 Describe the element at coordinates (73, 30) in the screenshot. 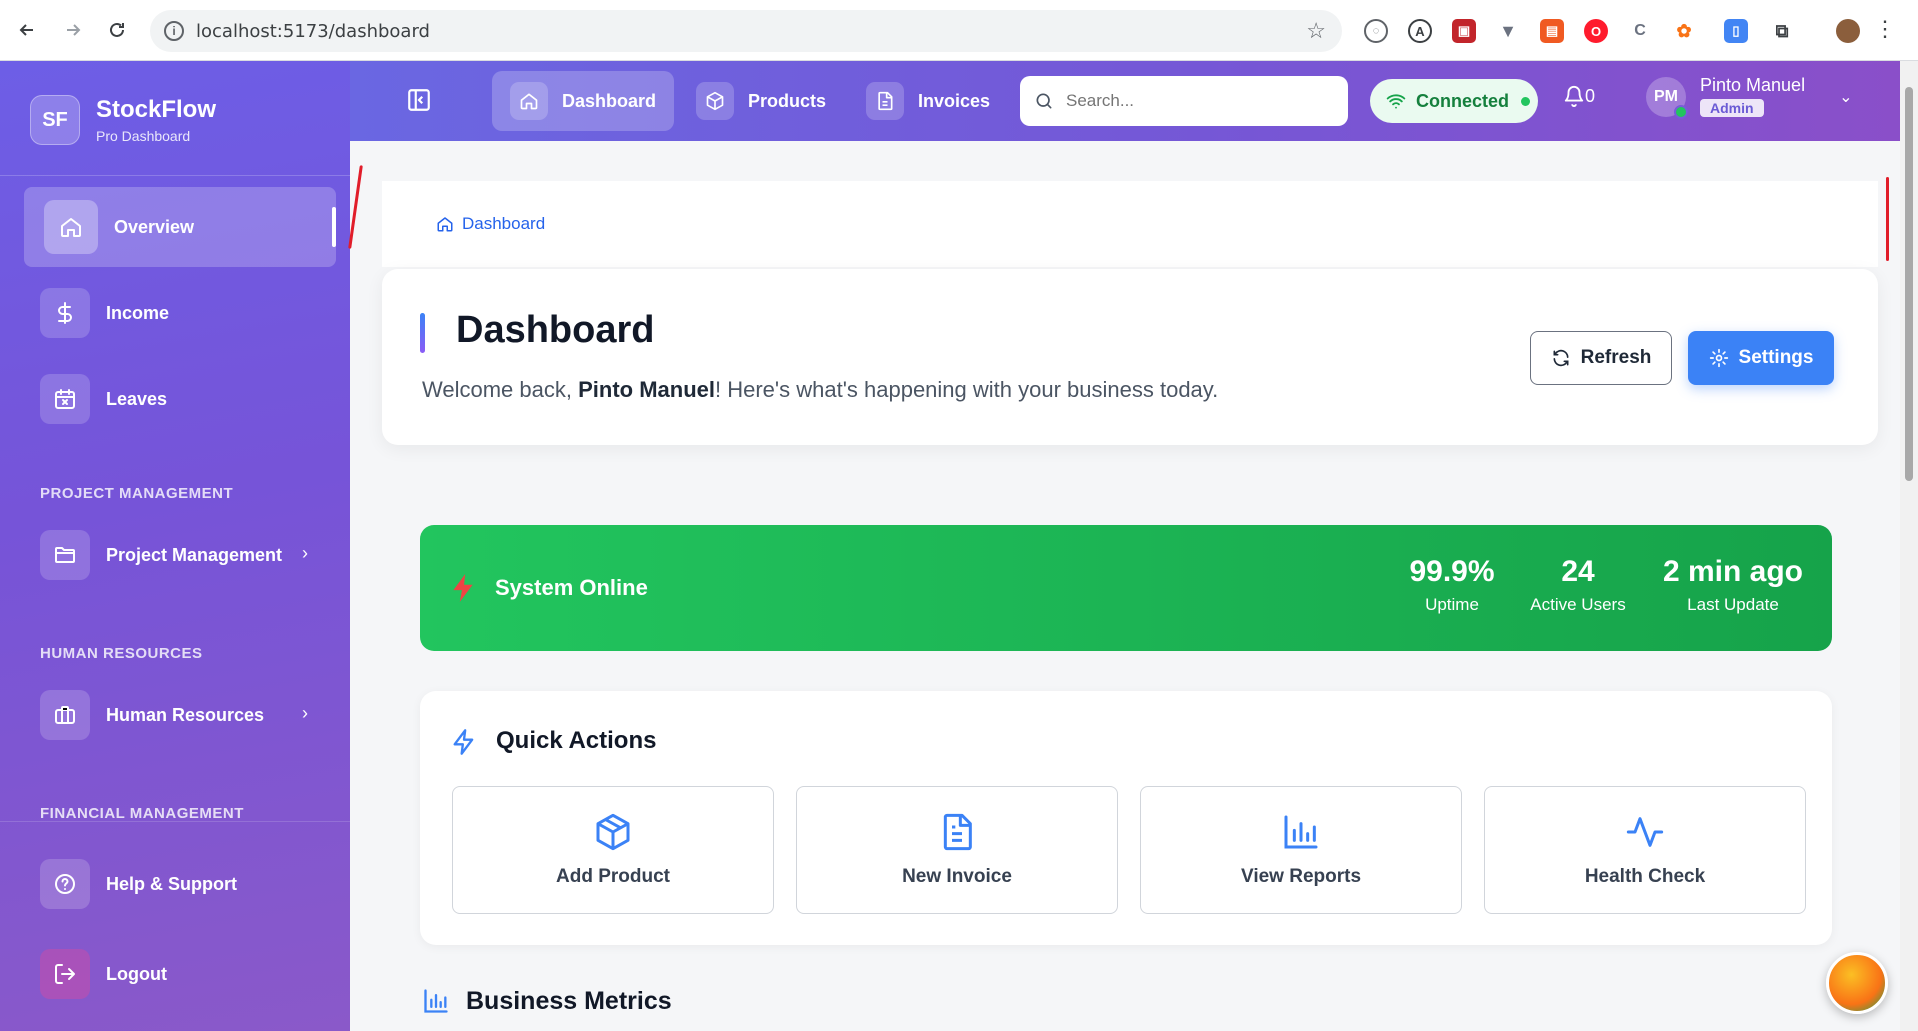

I see `forward-button` at that location.